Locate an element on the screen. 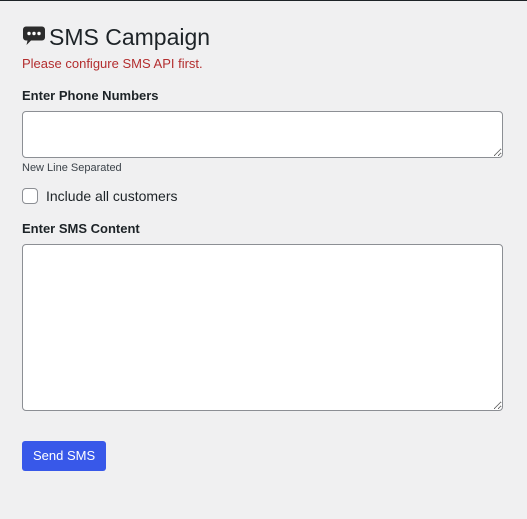 The image size is (527, 519). phone-numbers-label: Enter Phone Numbers is located at coordinates (90, 95).